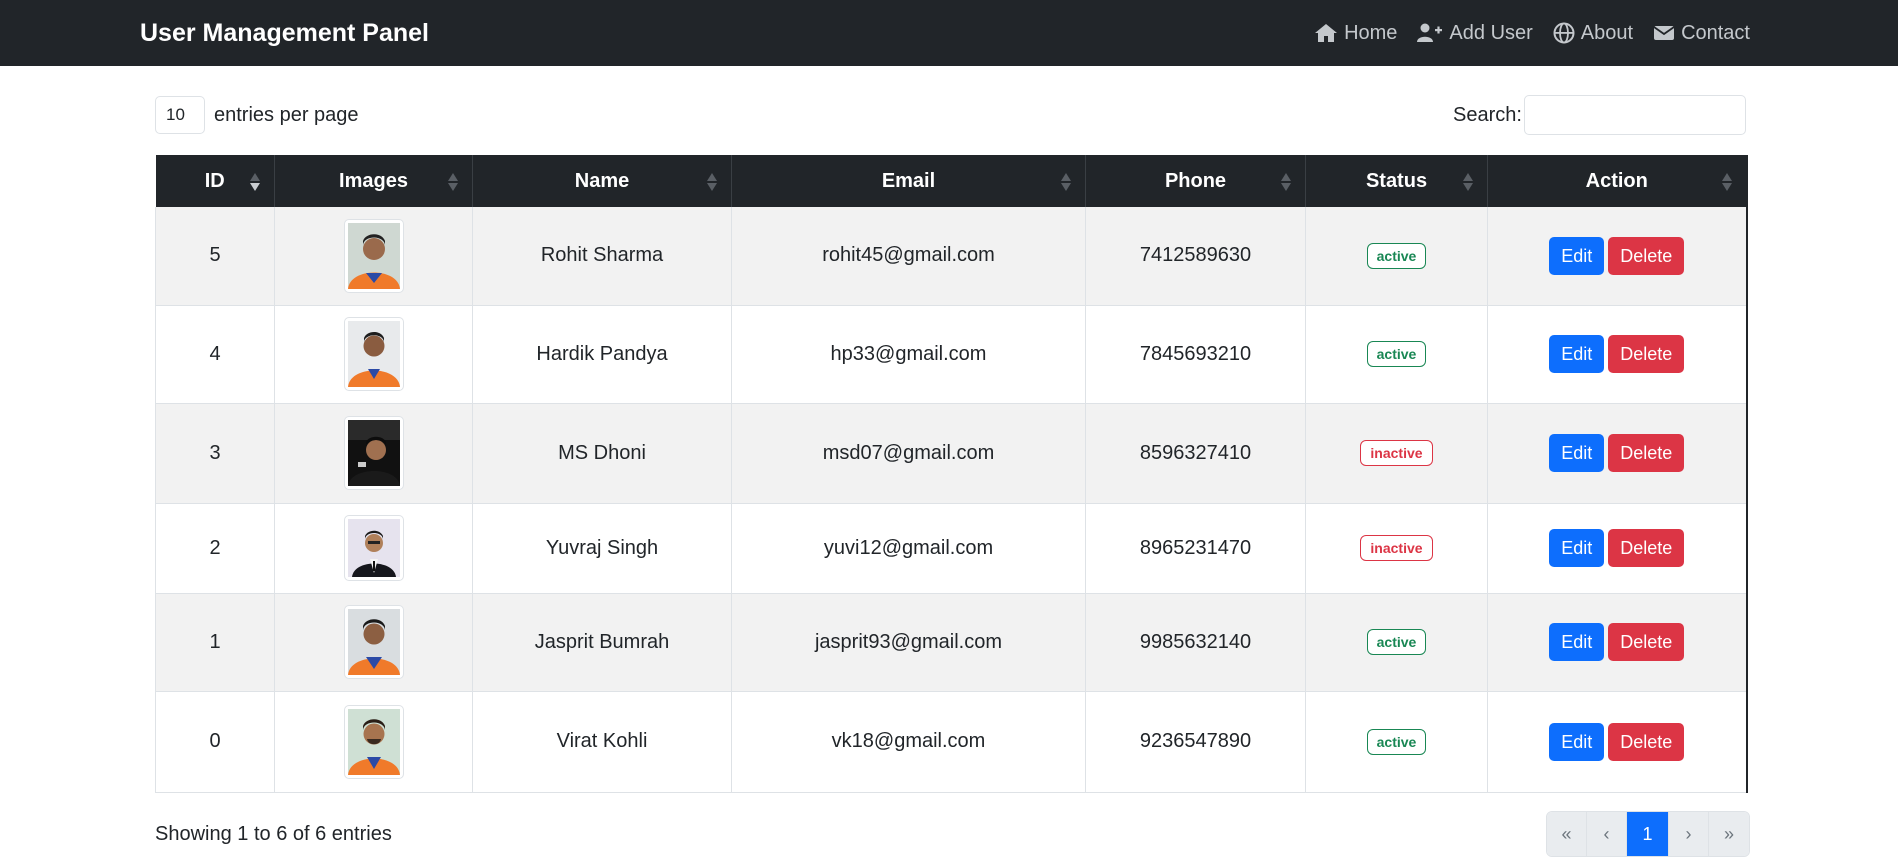  What do you see at coordinates (908, 354) in the screenshot?
I see `cell-email: hp33@gmail.com` at bounding box center [908, 354].